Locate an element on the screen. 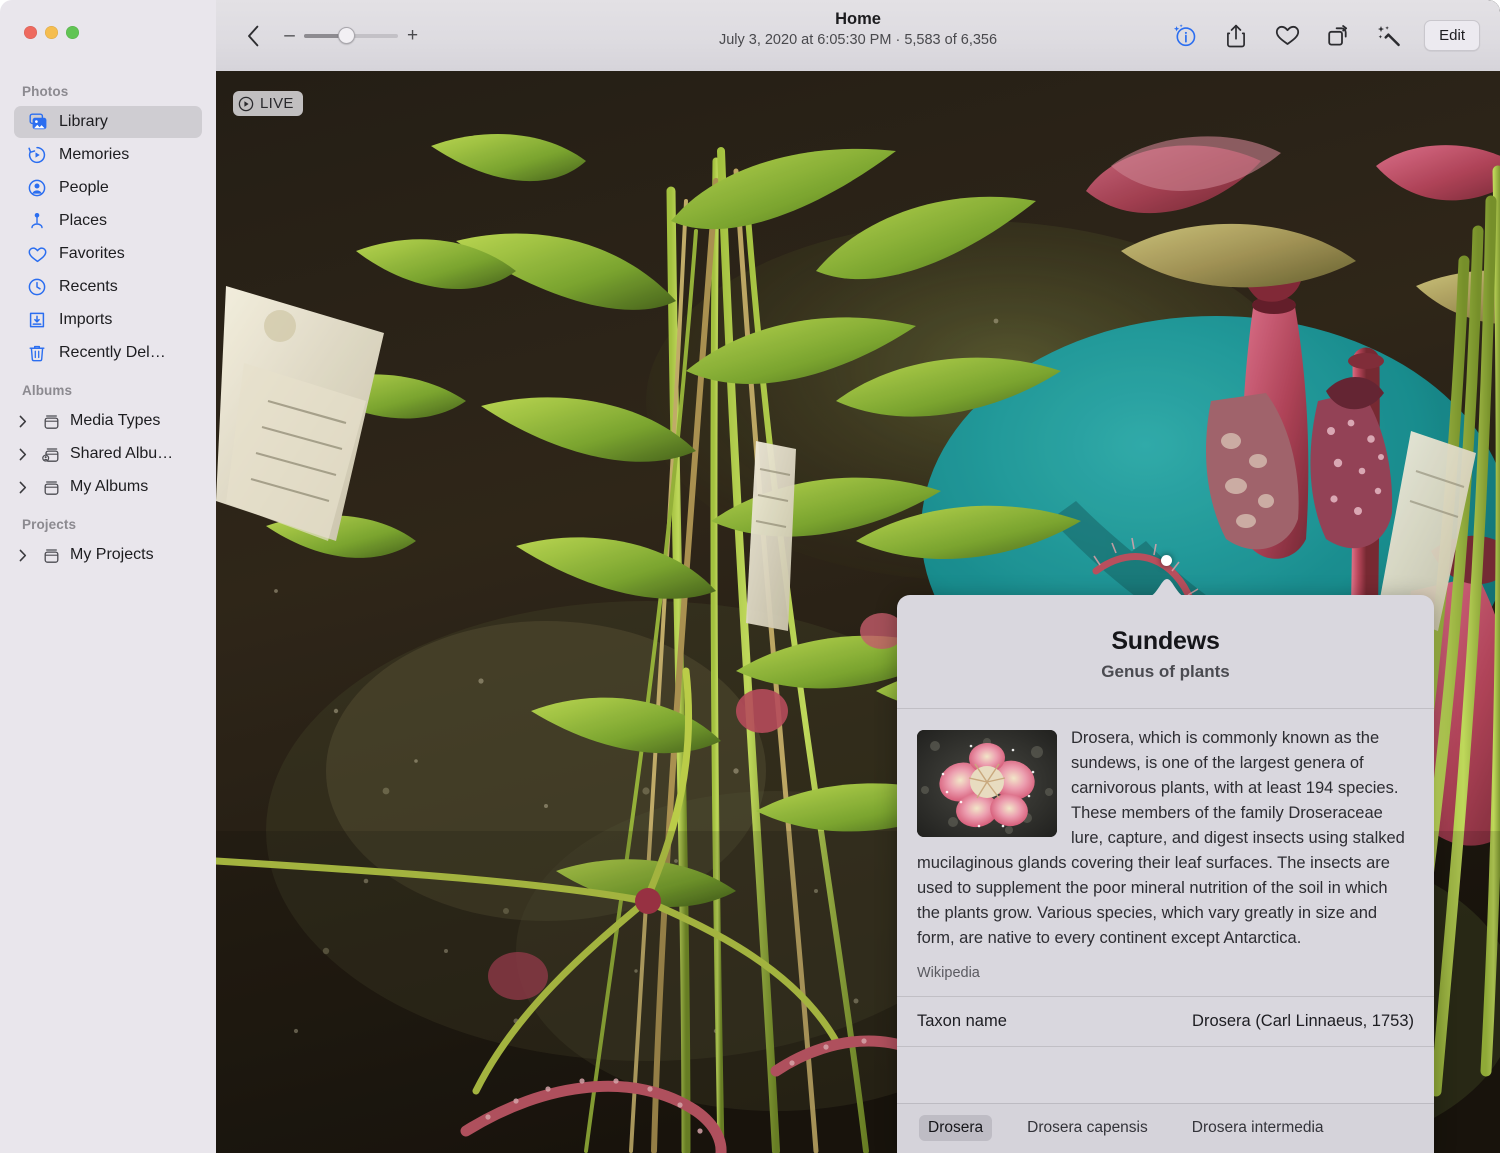  popover-source: Wikipedia is located at coordinates (1165, 973).